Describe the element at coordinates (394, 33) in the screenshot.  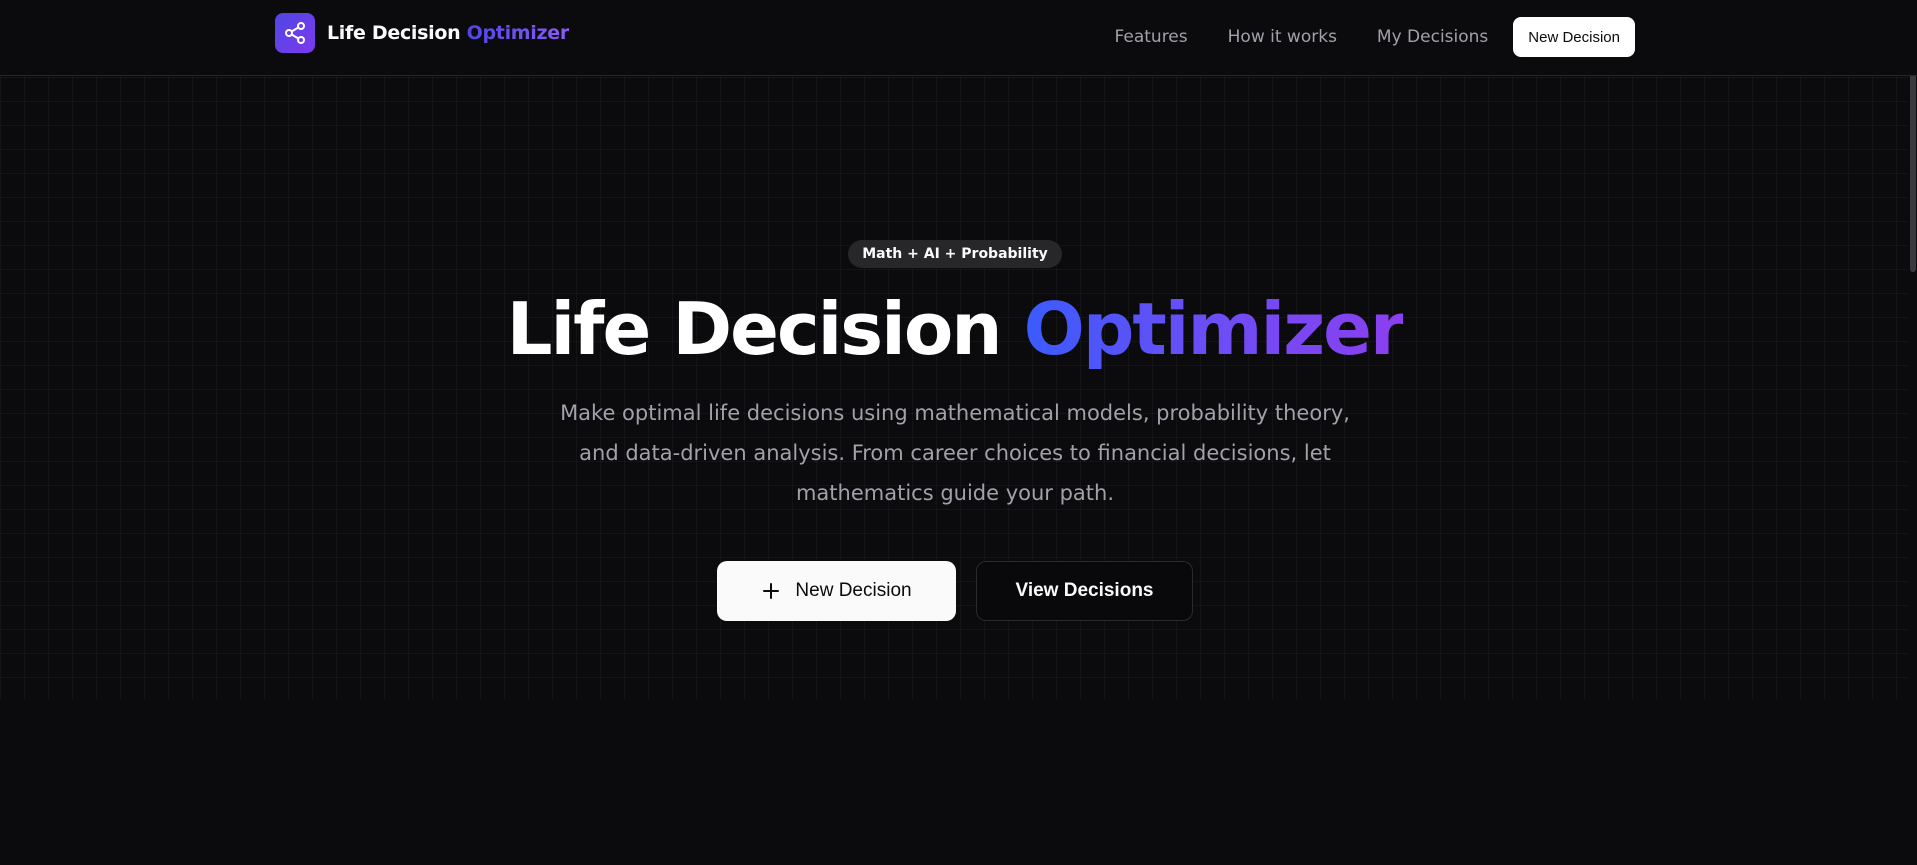
I see `brand-name-main: Life Decision` at that location.